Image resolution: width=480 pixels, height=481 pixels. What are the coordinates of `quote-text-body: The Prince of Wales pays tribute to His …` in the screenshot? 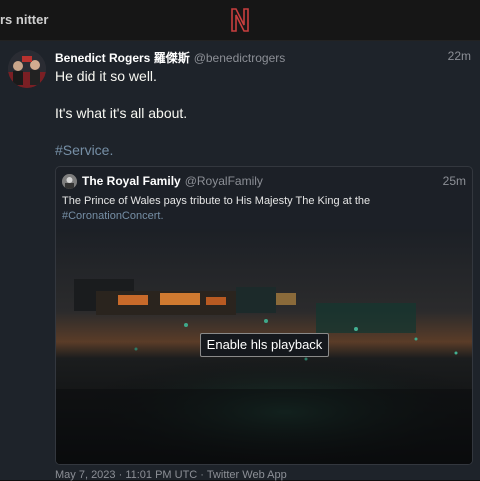 It's located at (216, 201).